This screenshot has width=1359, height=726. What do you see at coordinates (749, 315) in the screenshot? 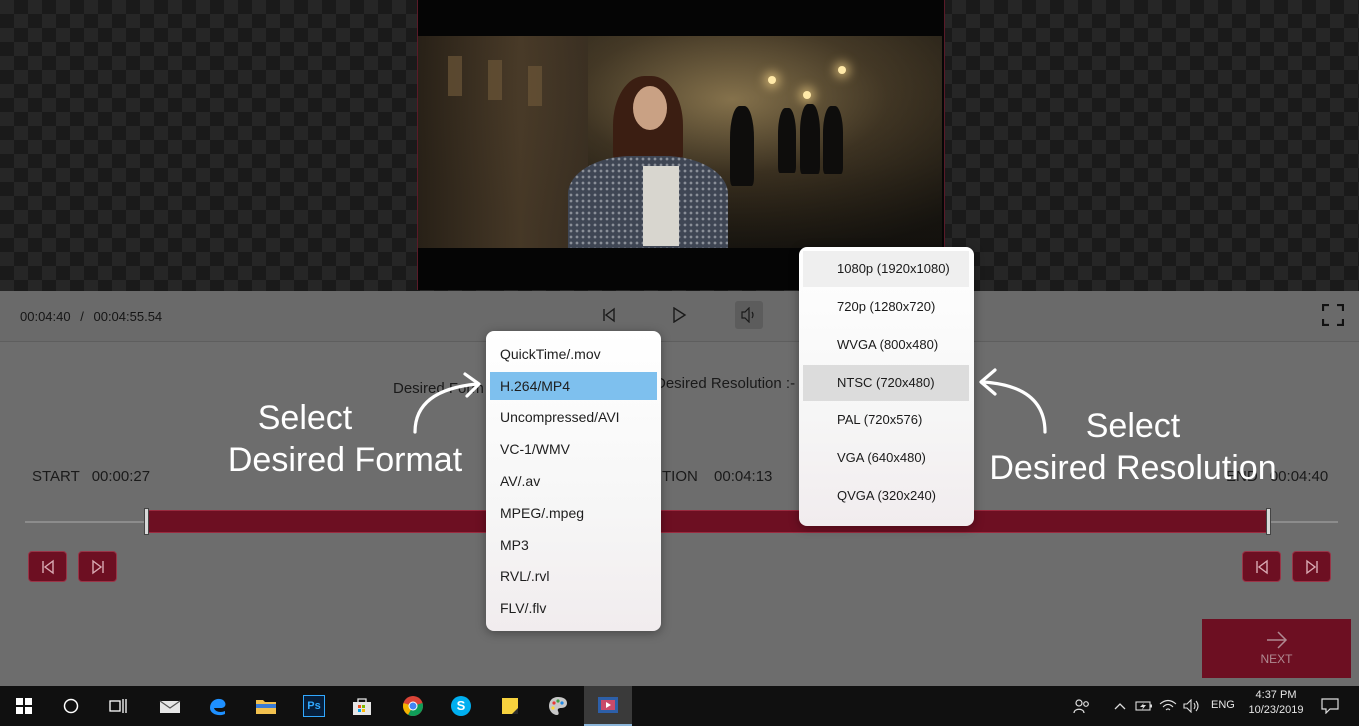
I see `volume-button` at bounding box center [749, 315].